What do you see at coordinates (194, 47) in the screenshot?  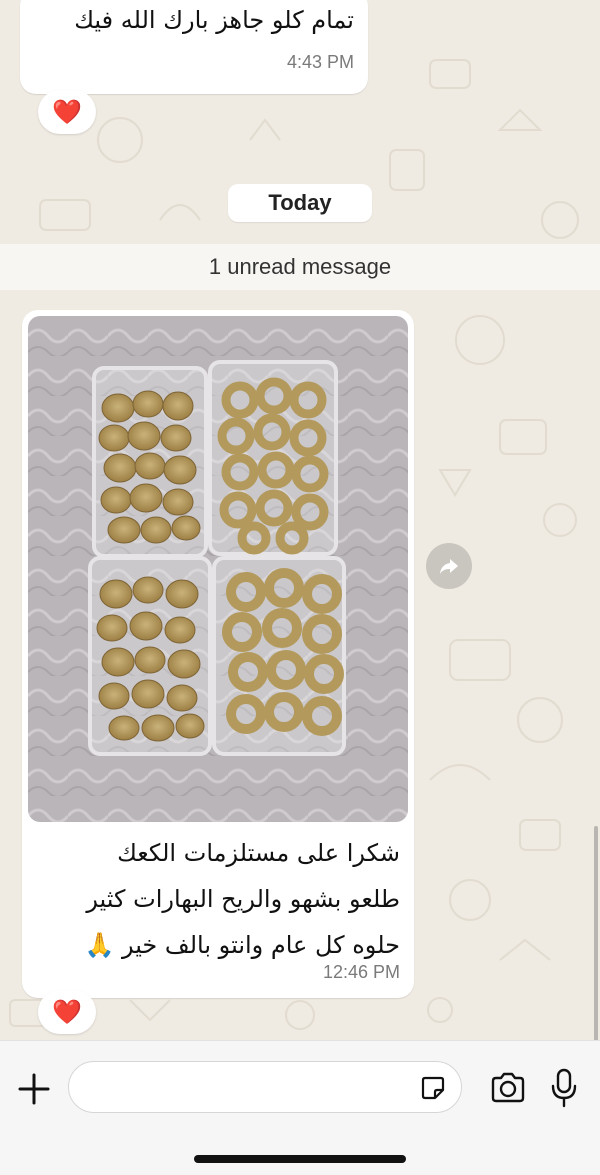 I see `incoming-message-bubble: تمام كلو جاهز بارك الله فيك 4:43 PM` at bounding box center [194, 47].